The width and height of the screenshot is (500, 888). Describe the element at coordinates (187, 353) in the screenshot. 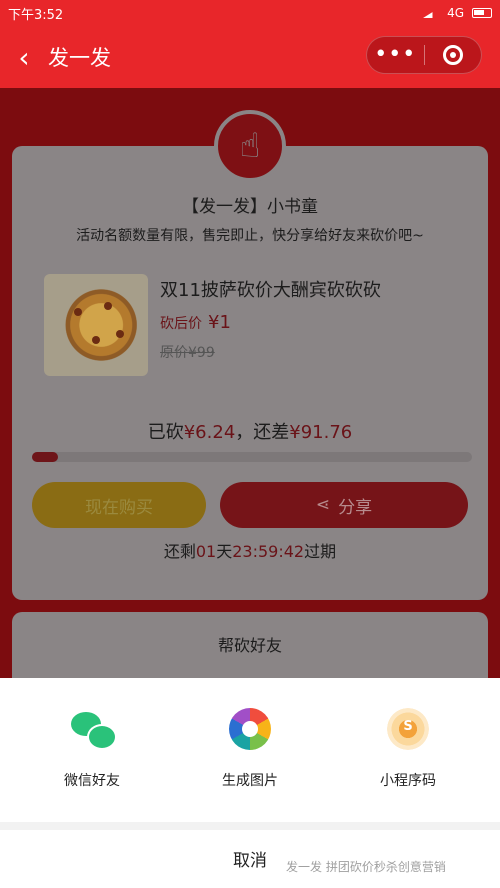

I see `original-price: 原价¥99` at that location.